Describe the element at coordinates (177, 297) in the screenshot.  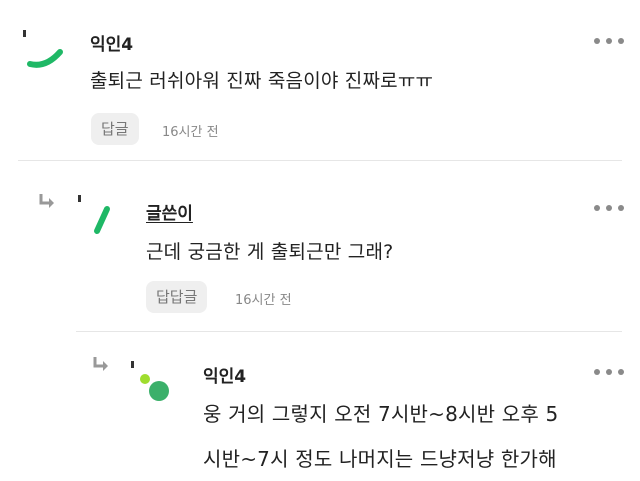
I see `reply-button: 답답글` at that location.